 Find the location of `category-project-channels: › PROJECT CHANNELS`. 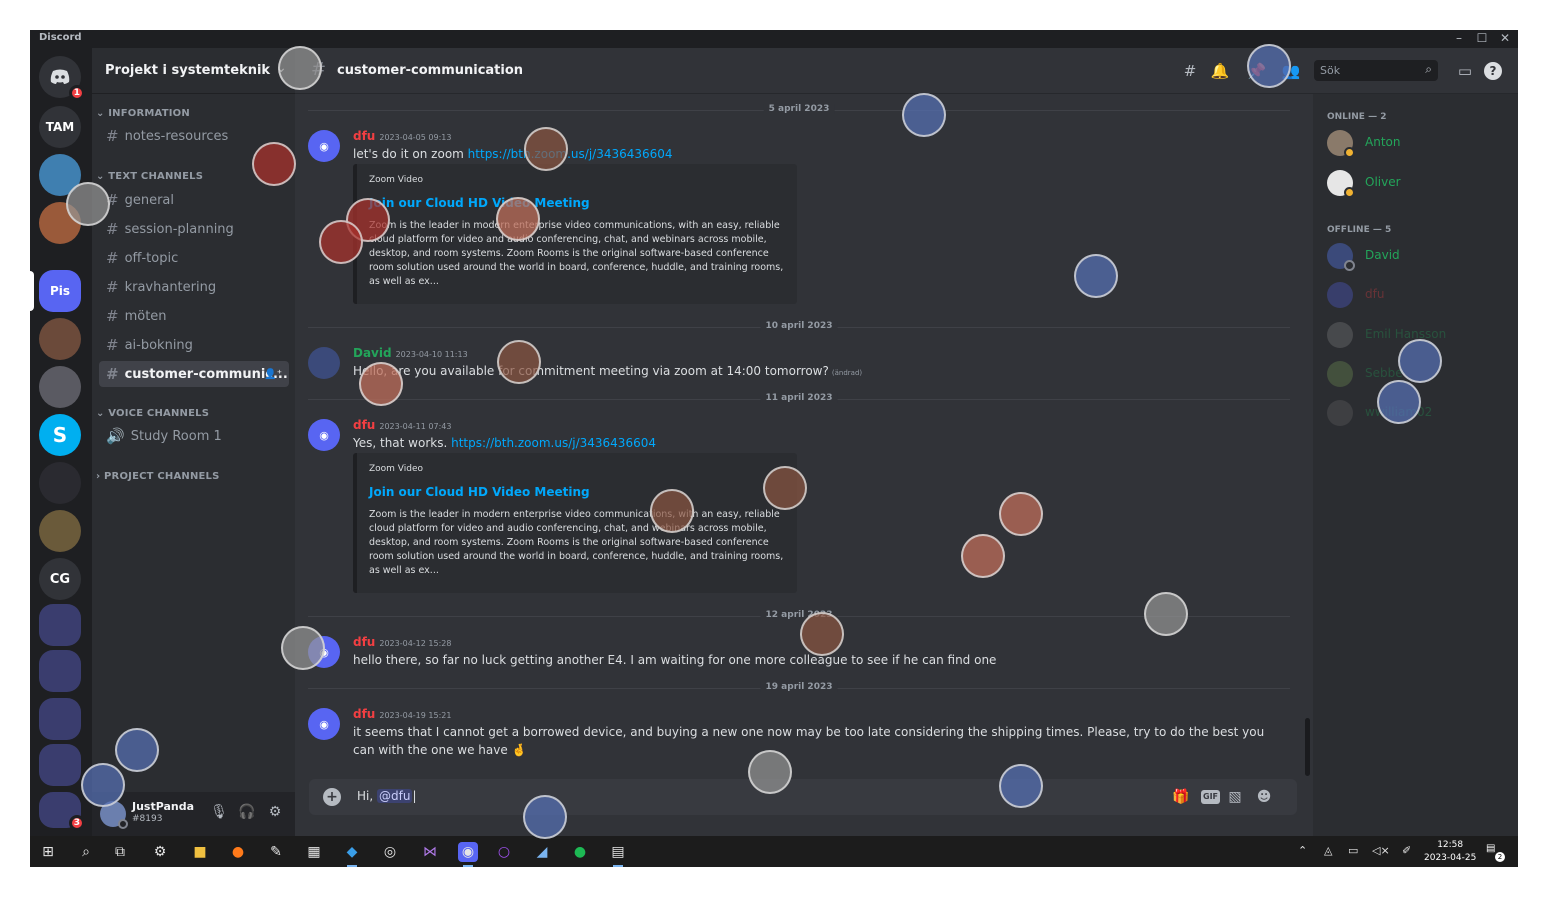

category-project-channels: › PROJECT CHANNELS is located at coordinates (158, 476).